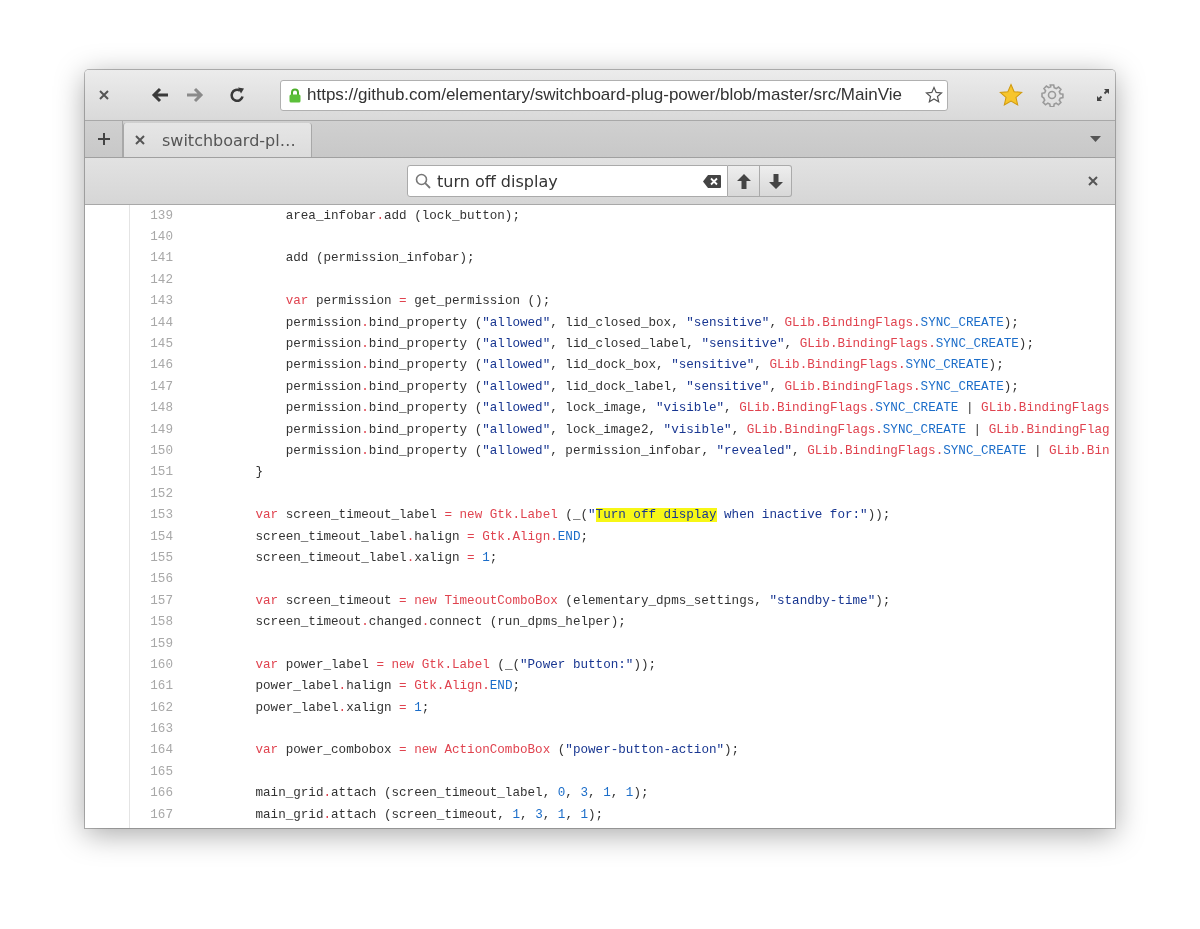 The height and width of the screenshot is (929, 1200). Describe the element at coordinates (697, 408) in the screenshot. I see `code-line: permission.bind_property ("allowed", lock_image, "visible", GLib.BindingFlags.SYNC_CREATE | GLib.BindingFlags` at that location.